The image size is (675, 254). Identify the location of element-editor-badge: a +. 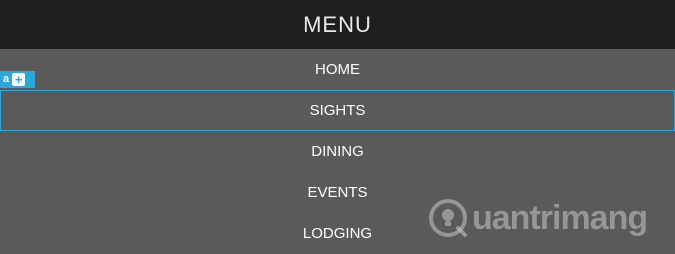
(17, 79).